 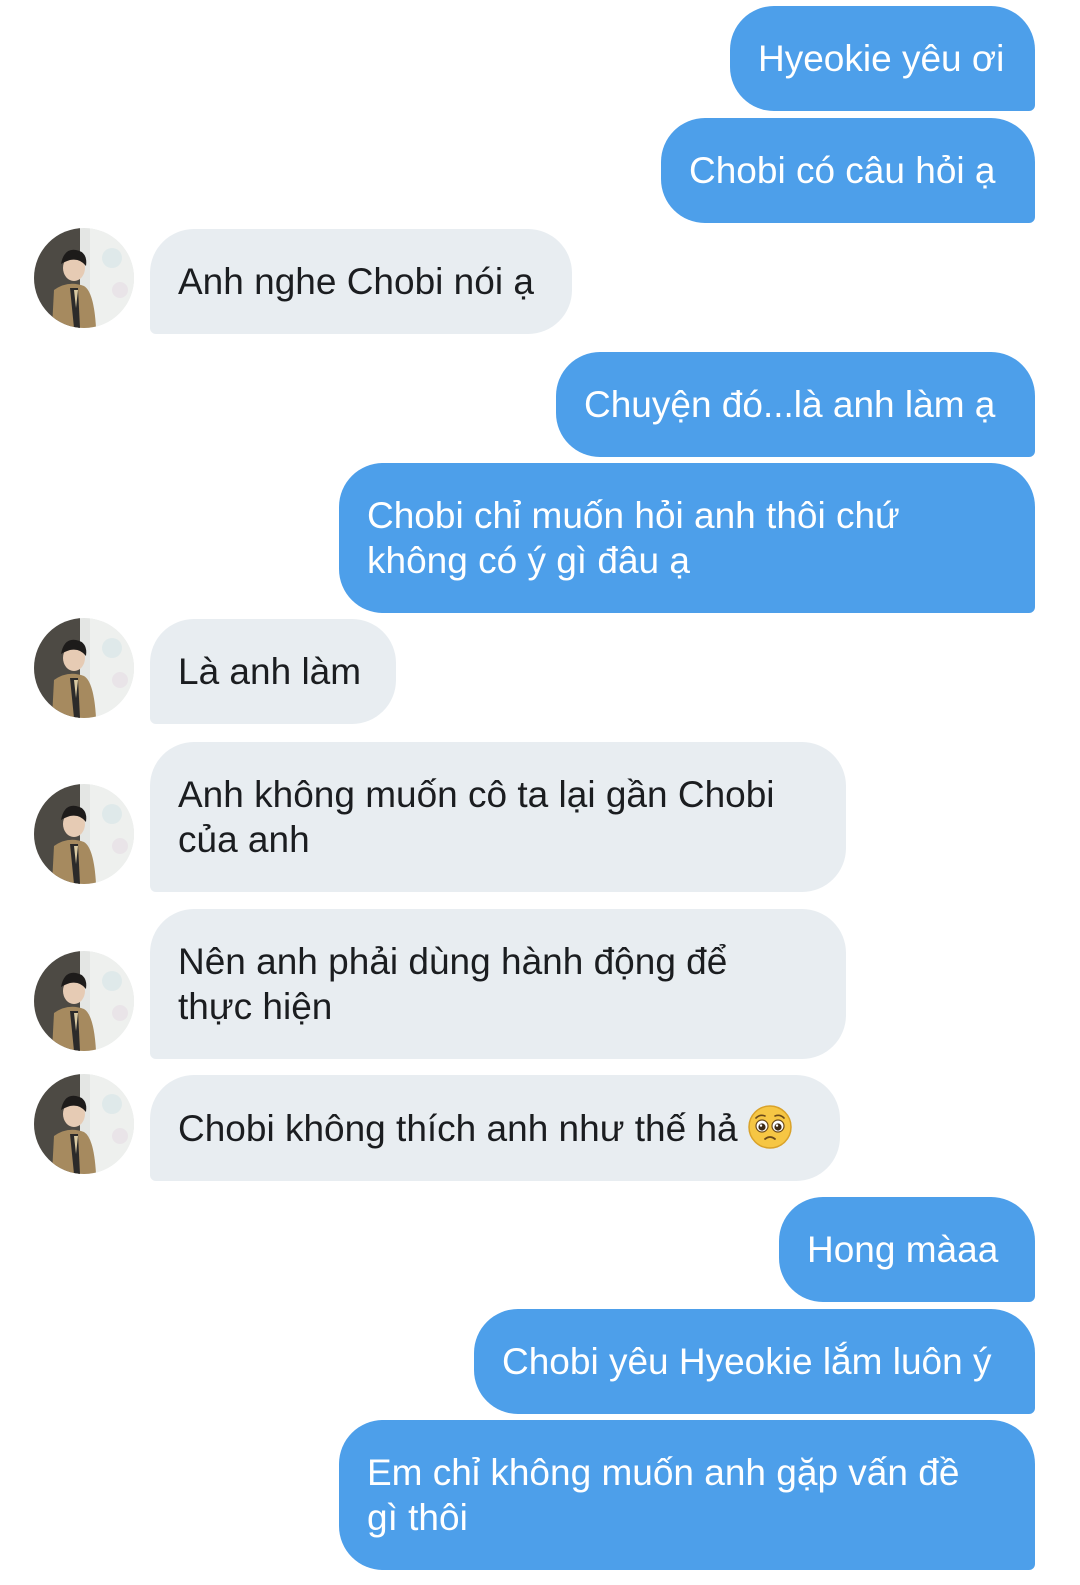 I want to click on sent-message-bubble: Hong màaa, so click(x=907, y=1249).